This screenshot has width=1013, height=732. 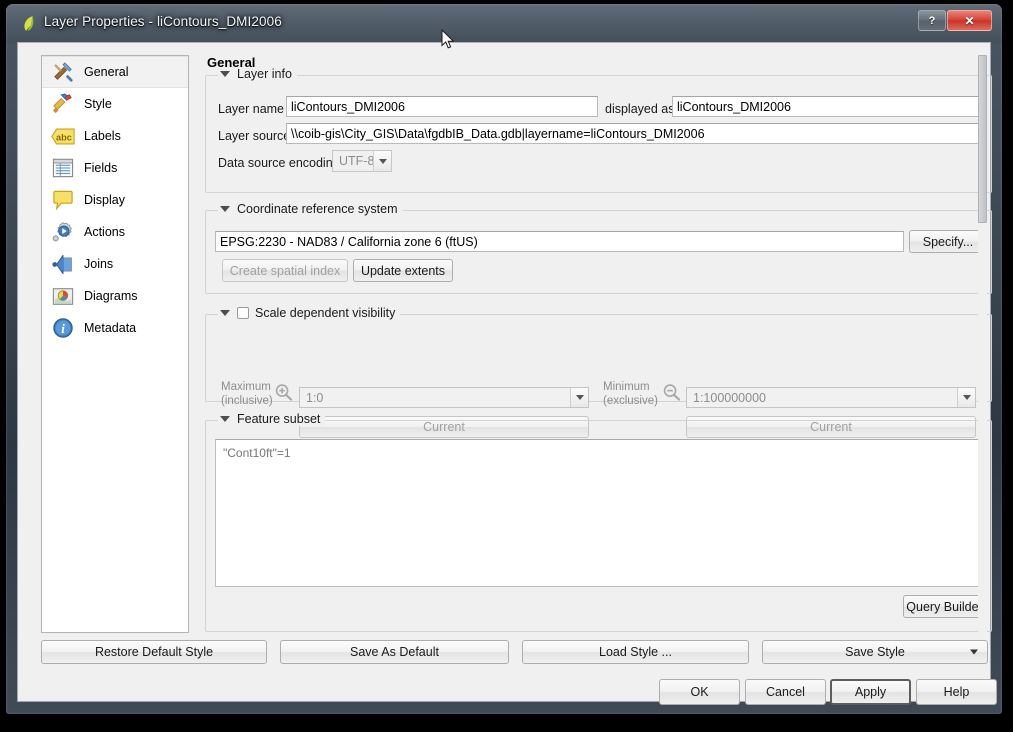 I want to click on feature-subset-group-header: Feature subset, so click(x=272, y=419).